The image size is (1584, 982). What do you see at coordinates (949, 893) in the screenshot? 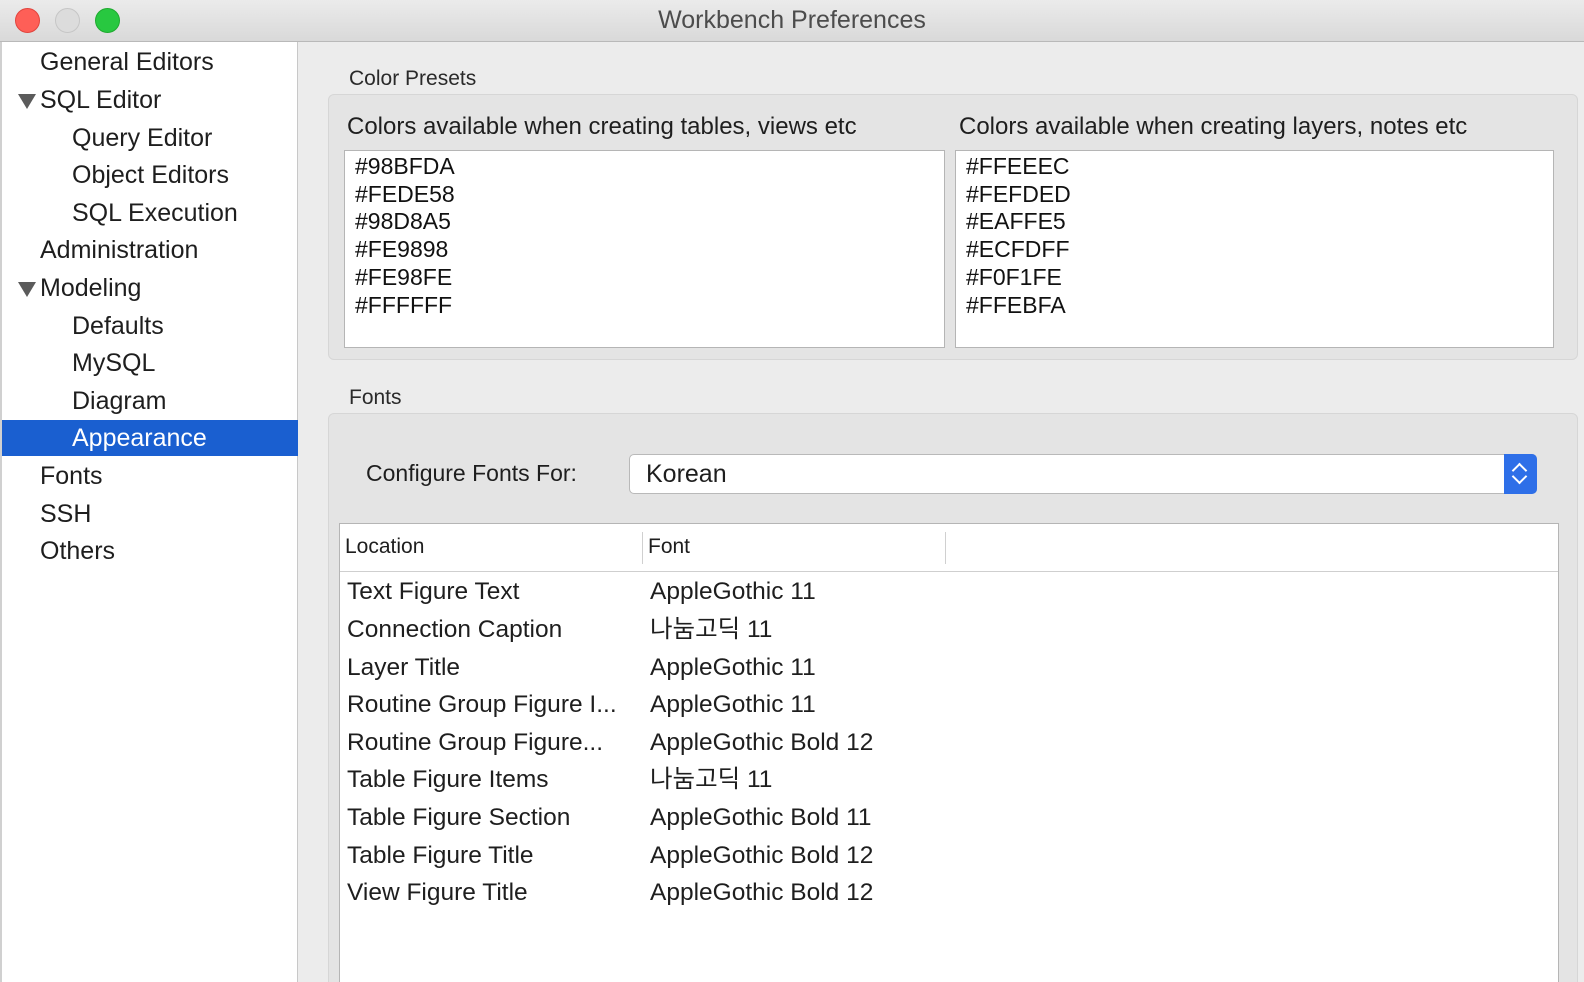
I see `table-row: View Figure Title AppleGothic Bold 12` at bounding box center [949, 893].